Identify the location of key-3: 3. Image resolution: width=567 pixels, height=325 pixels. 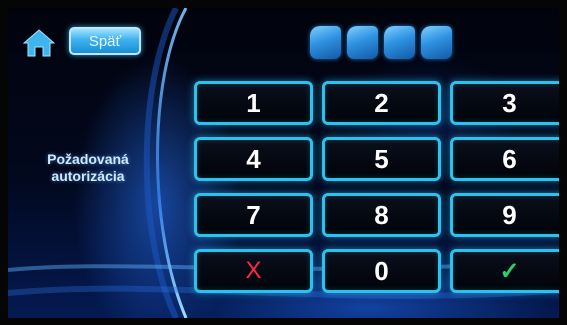
(504, 103).